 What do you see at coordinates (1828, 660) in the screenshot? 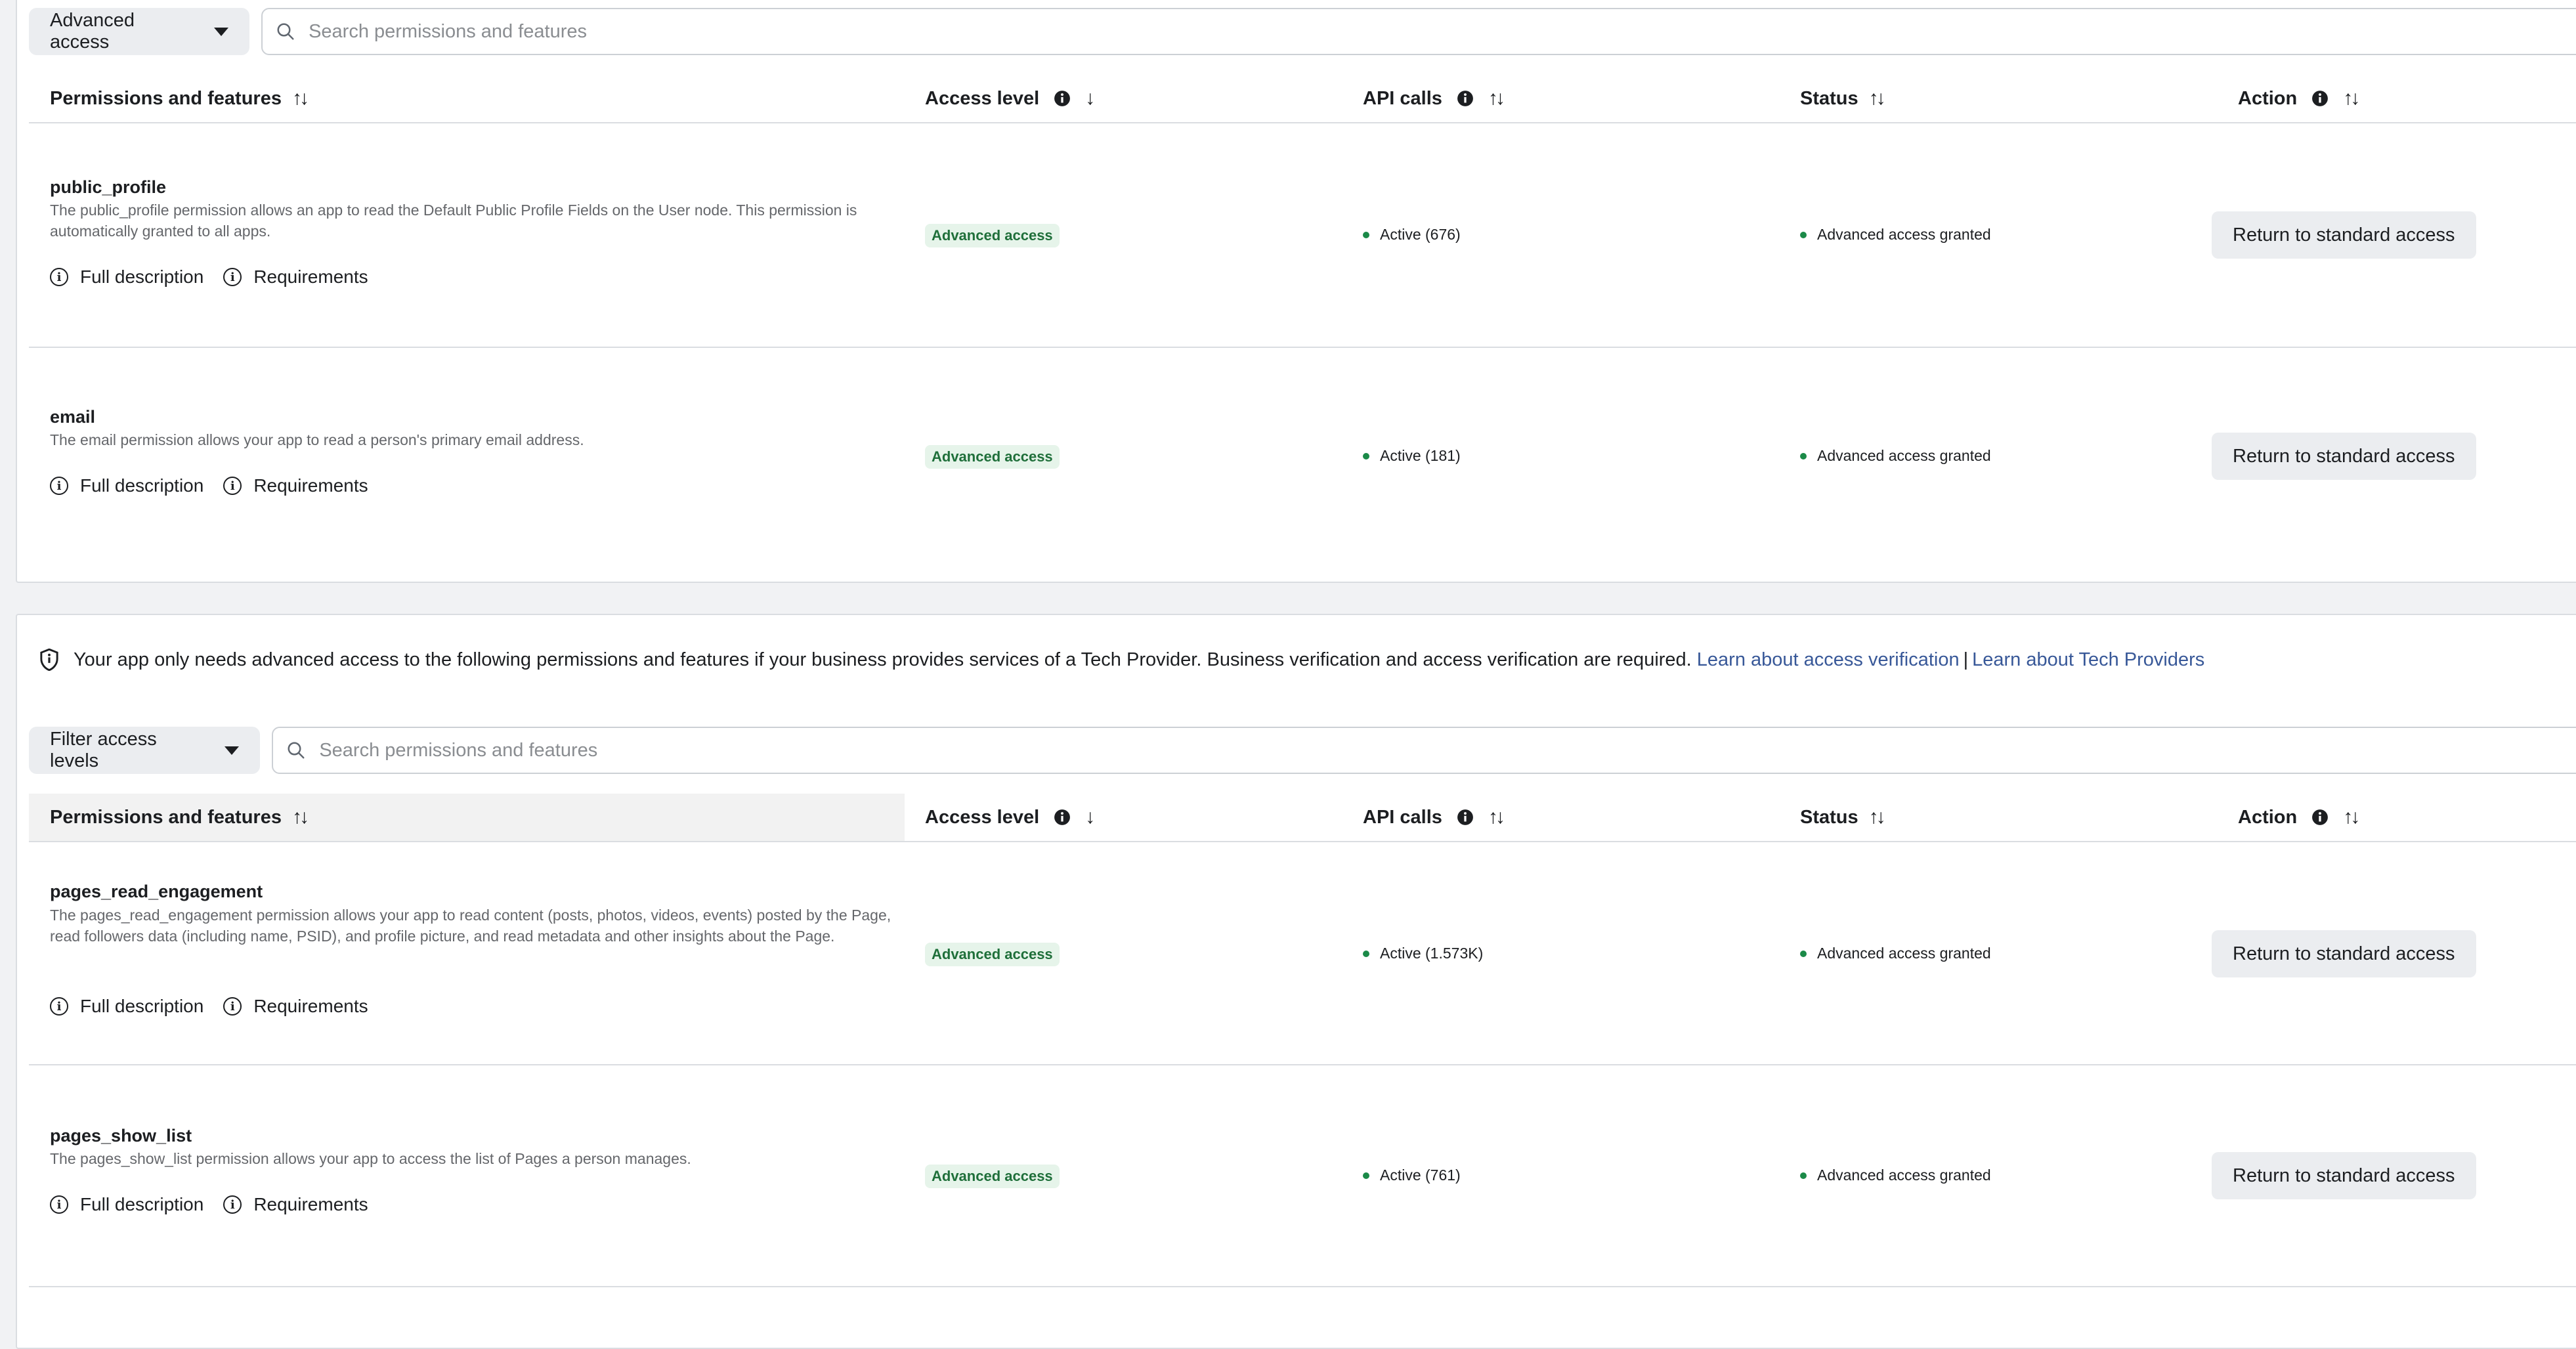
I see `learn-access-verification-link: Learn about access verification` at bounding box center [1828, 660].